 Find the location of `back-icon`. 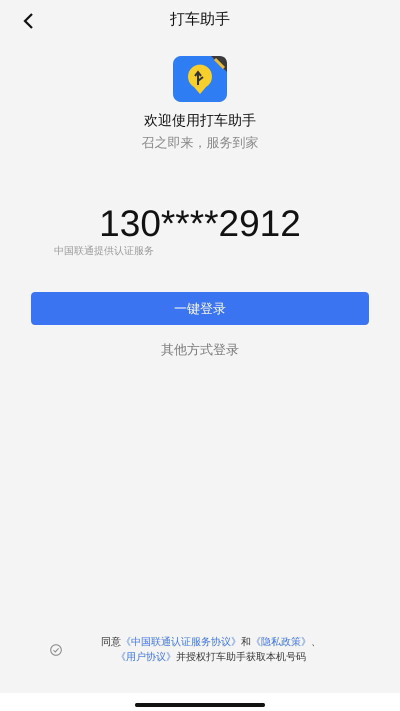

back-icon is located at coordinates (28, 21).